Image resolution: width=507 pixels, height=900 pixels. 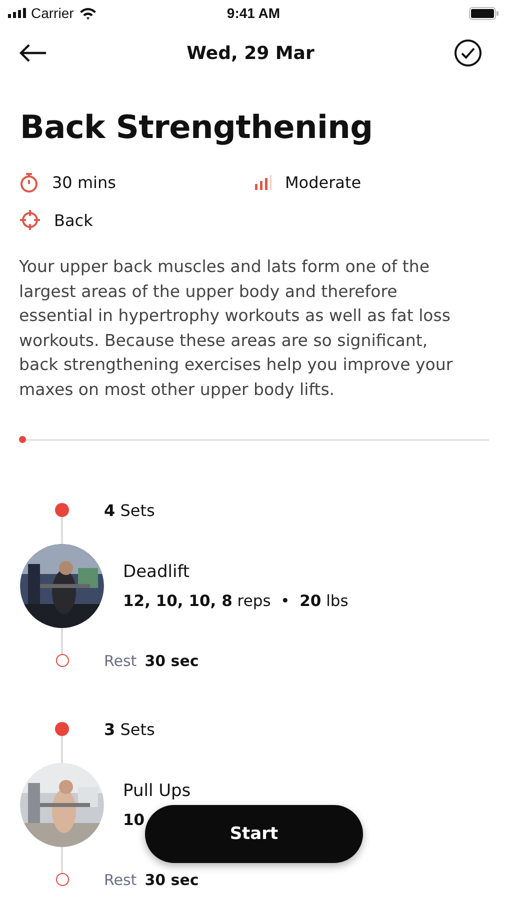 I want to click on target-label: Back, so click(x=73, y=220).